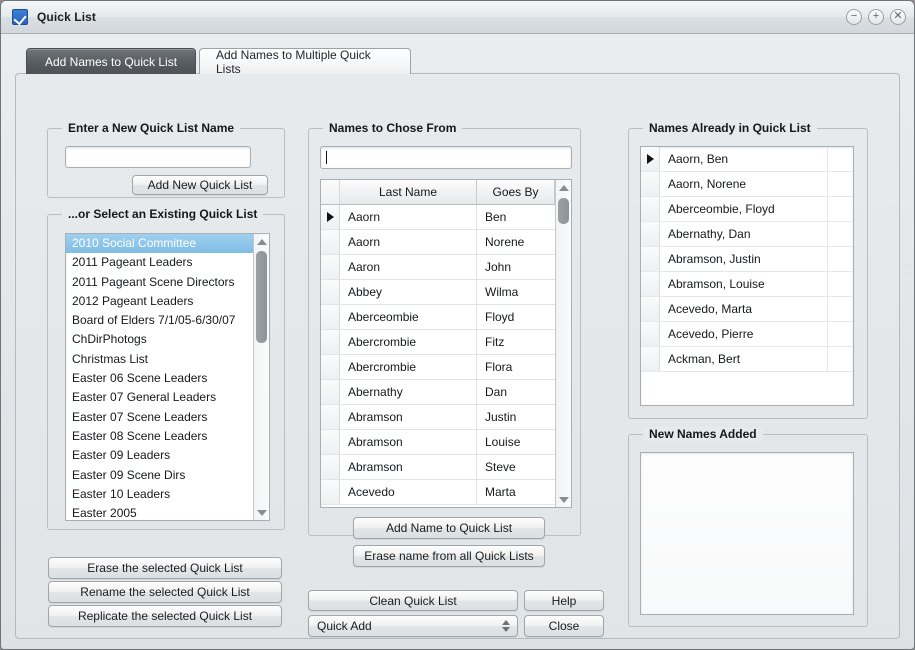 The image size is (915, 650). I want to click on table-row: Abernathy Dan, so click(438, 392).